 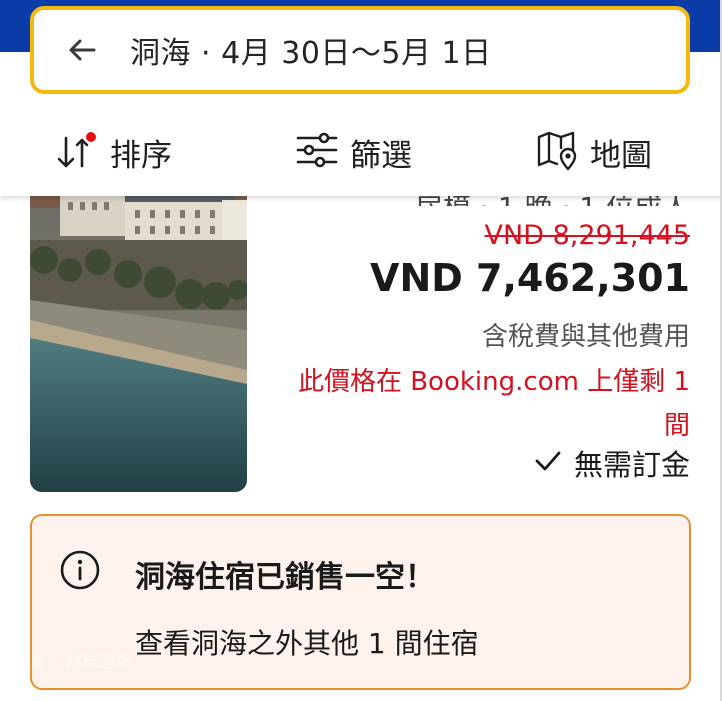 I want to click on map-pin-icon, so click(x=557, y=152).